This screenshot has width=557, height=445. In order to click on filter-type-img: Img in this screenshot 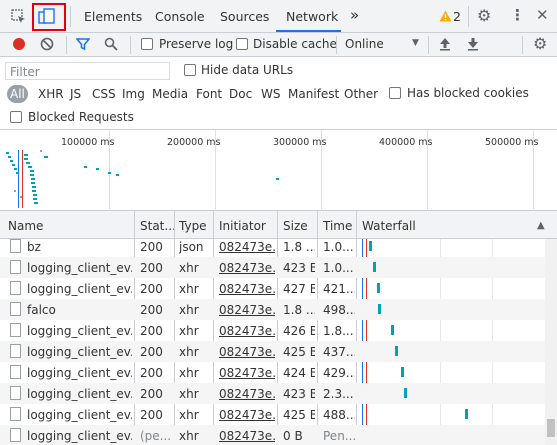, I will do `click(133, 94)`.